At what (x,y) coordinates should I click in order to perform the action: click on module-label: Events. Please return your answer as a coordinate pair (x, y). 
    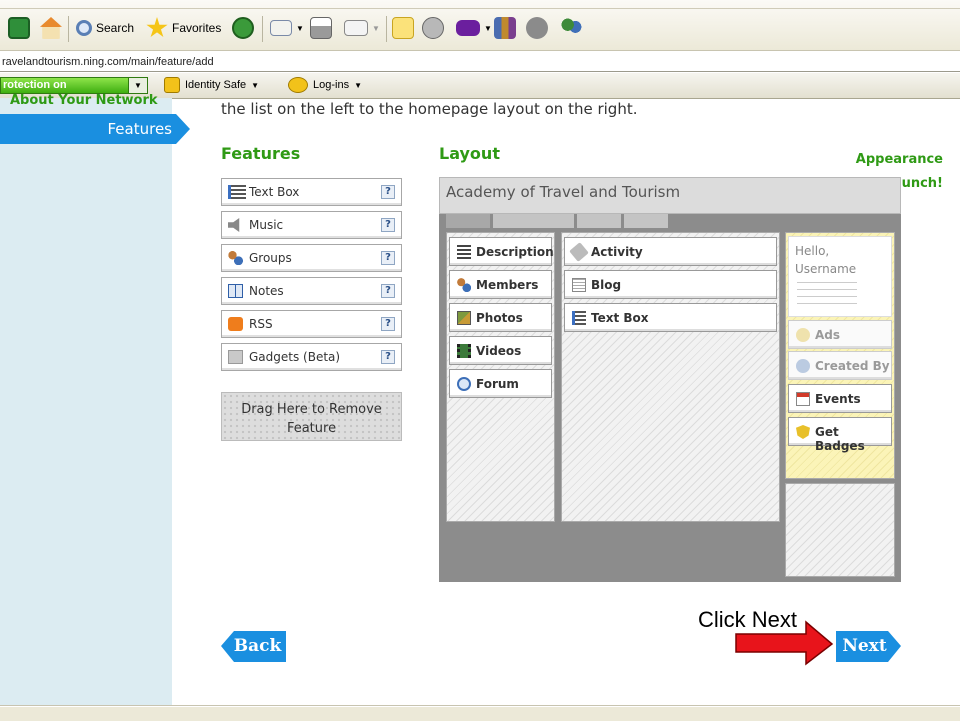
    Looking at the image, I should click on (838, 399).